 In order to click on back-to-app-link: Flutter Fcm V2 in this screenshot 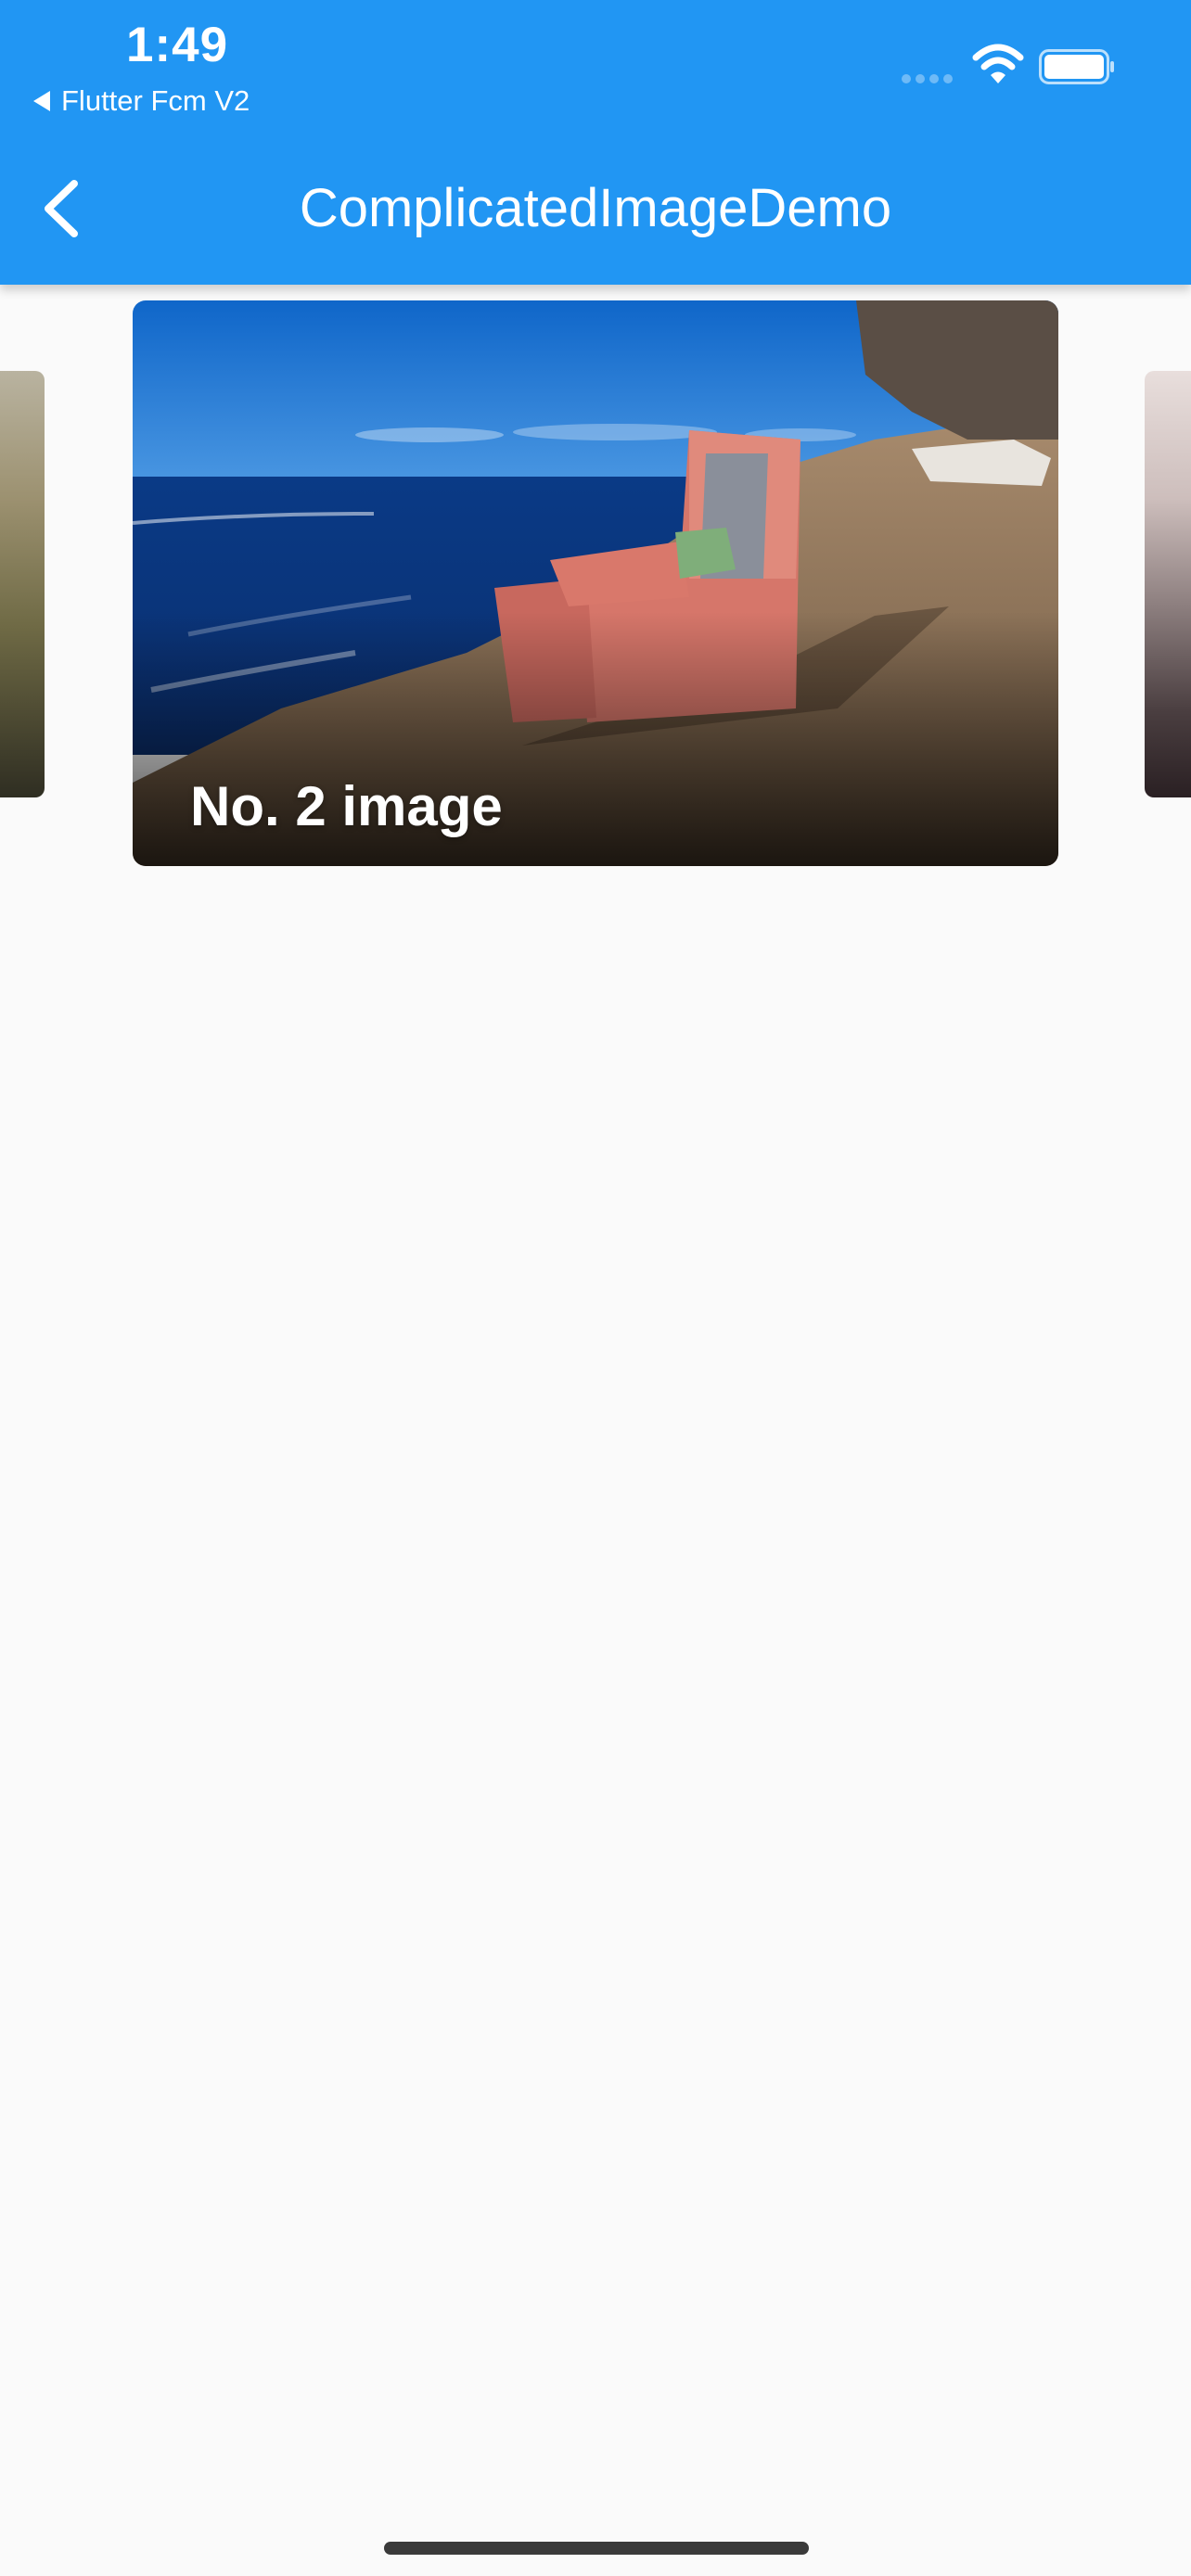, I will do `click(141, 101)`.